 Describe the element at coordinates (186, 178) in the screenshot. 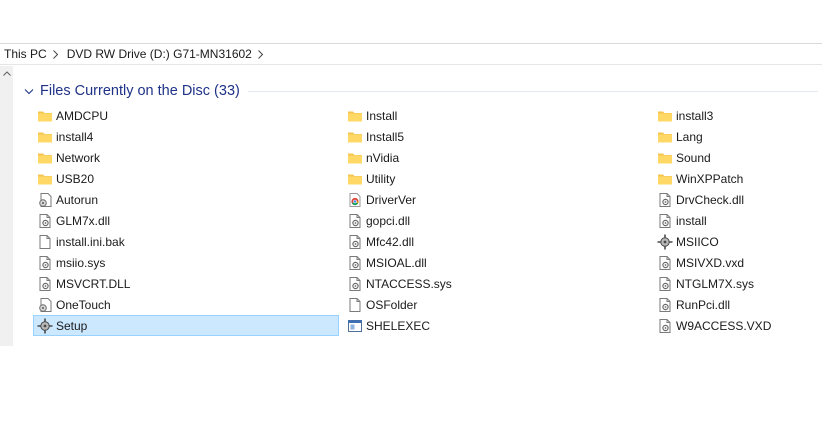

I see `file-item: USB20` at that location.